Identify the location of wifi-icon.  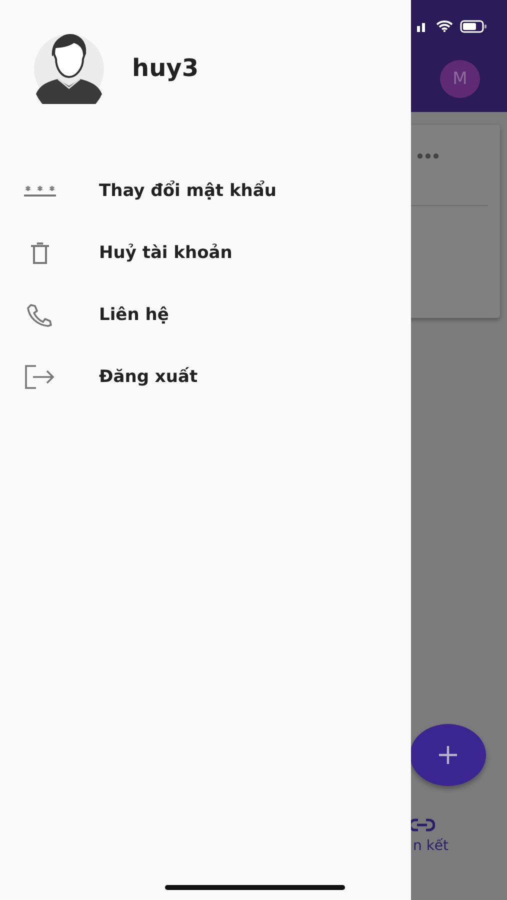
(444, 26).